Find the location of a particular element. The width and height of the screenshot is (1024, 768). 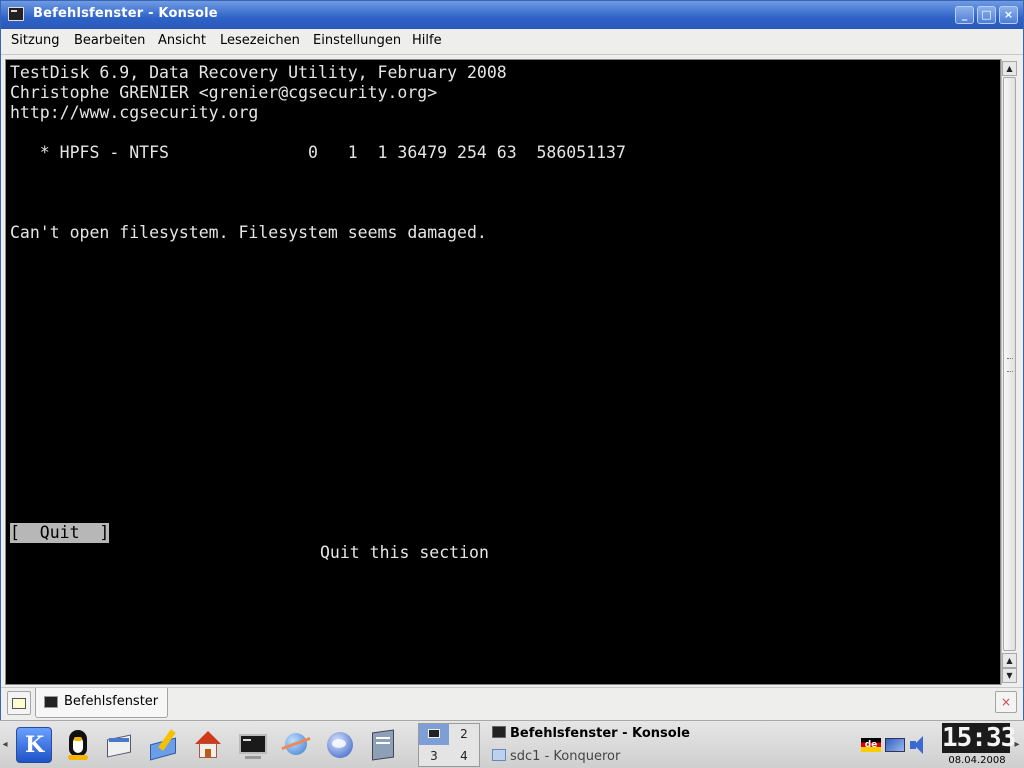

scroll-up-arrow-icon-bottom: ▲ is located at coordinates (1009, 660).